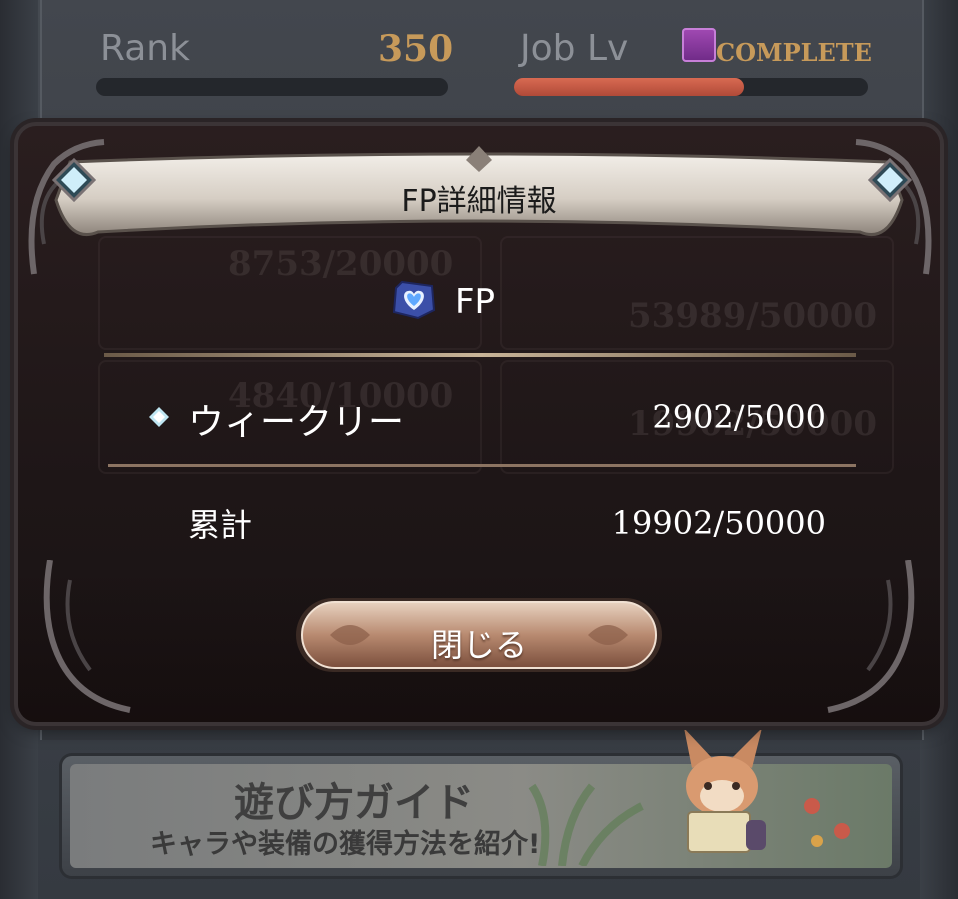 This screenshot has height=899, width=958. What do you see at coordinates (629, 87) in the screenshot?
I see `job-progress-fill` at bounding box center [629, 87].